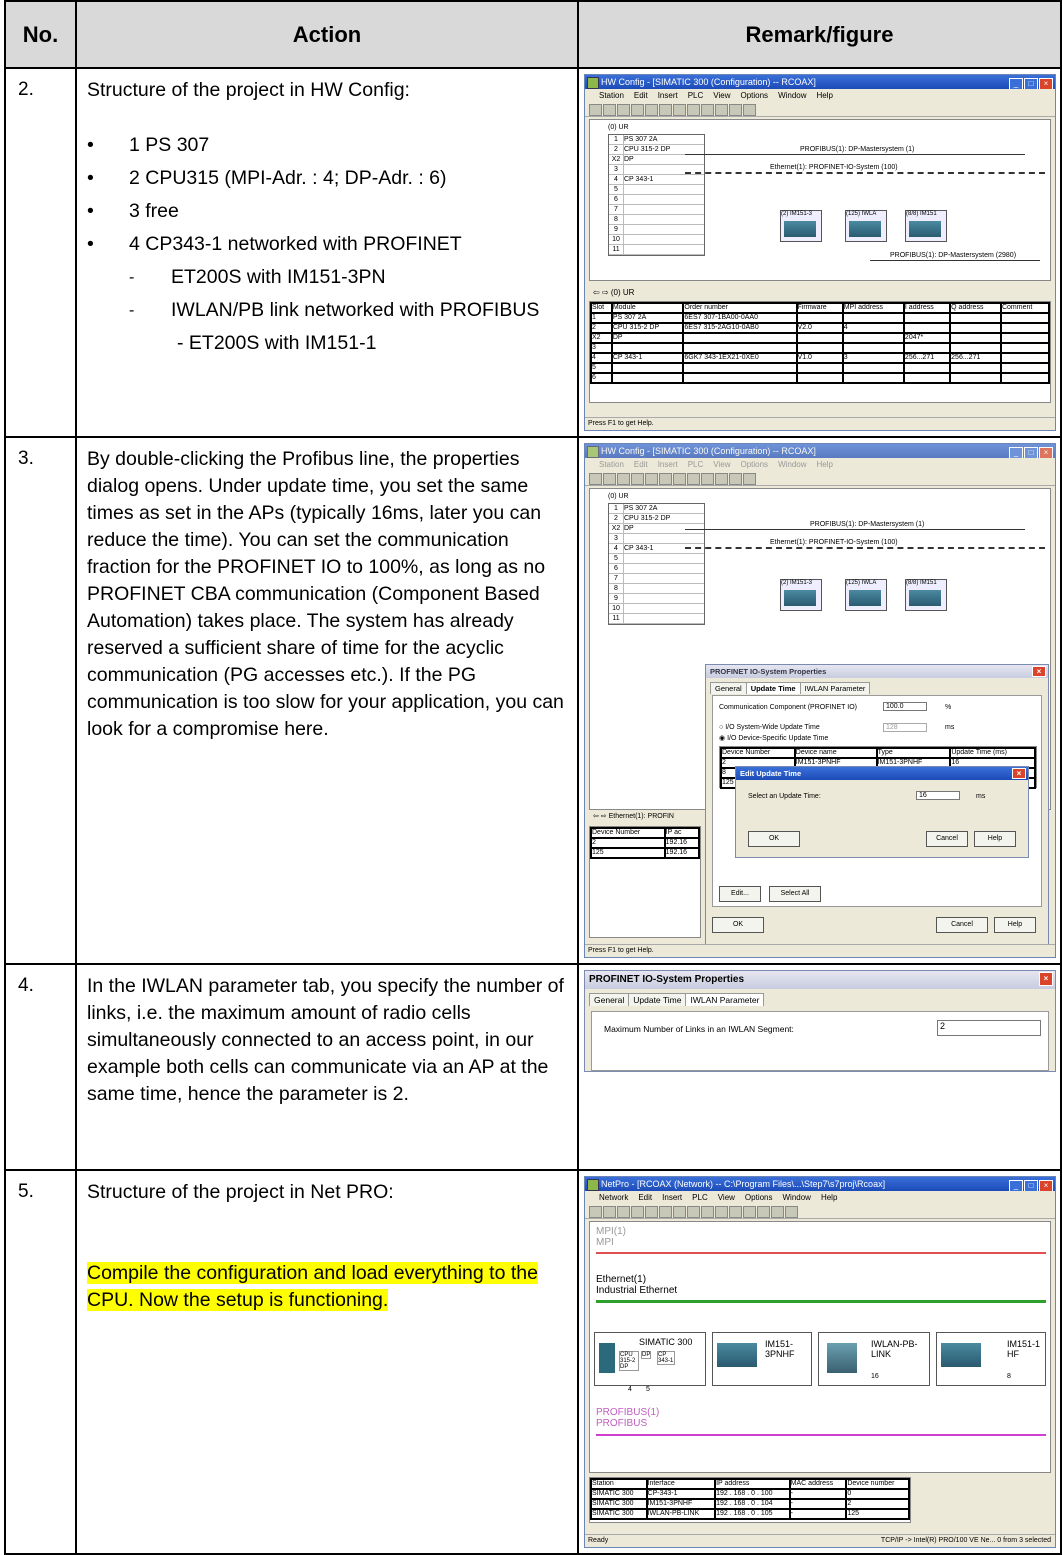 The image size is (1063, 1555). I want to click on tab-iwlan: IWLAN Parameter, so click(835, 688).